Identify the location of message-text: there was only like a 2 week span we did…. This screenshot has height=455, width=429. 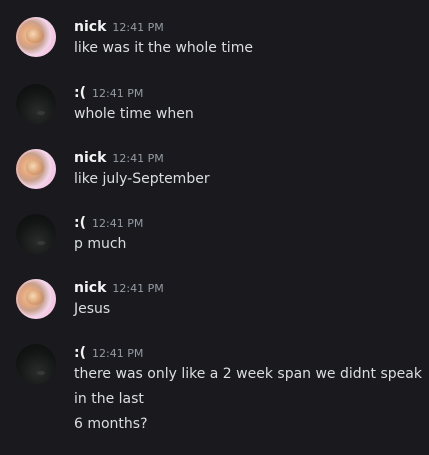
(248, 374).